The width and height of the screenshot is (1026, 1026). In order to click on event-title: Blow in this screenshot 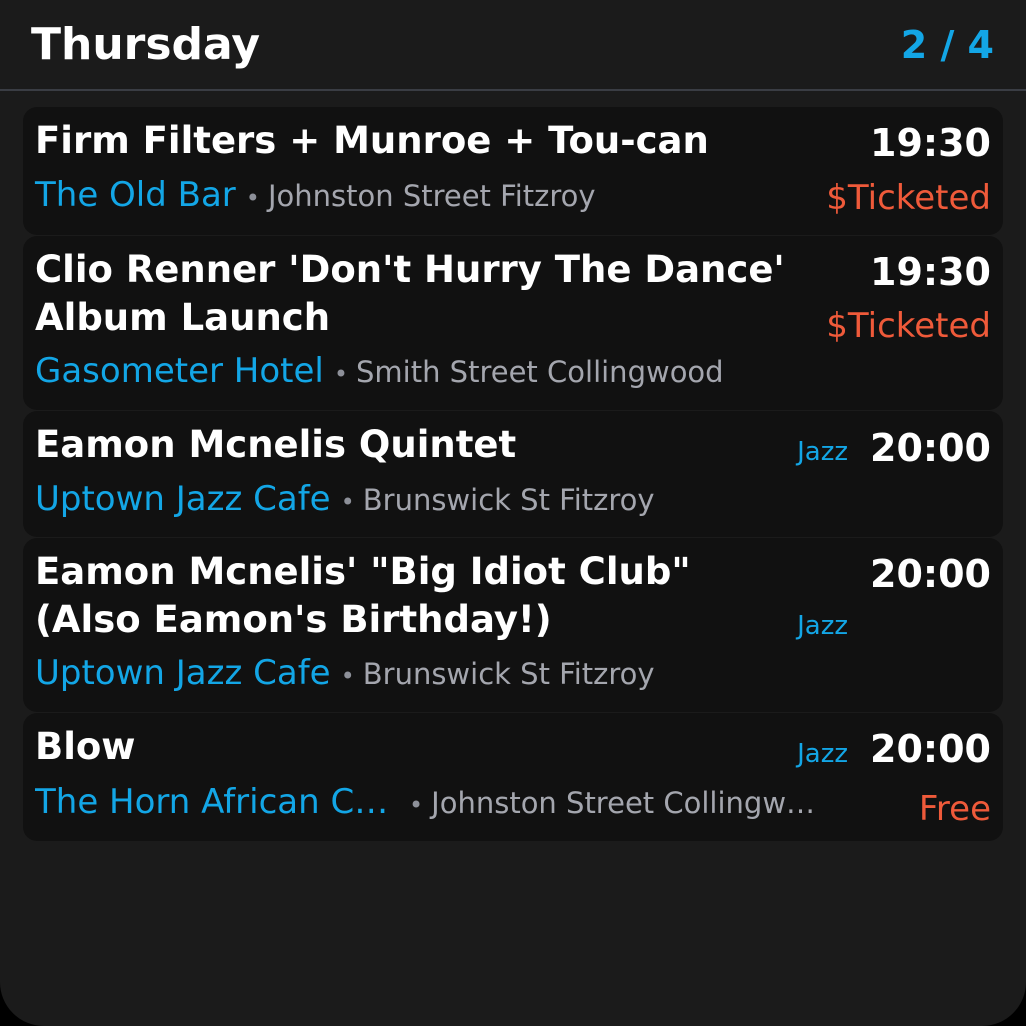, I will do `click(85, 746)`.